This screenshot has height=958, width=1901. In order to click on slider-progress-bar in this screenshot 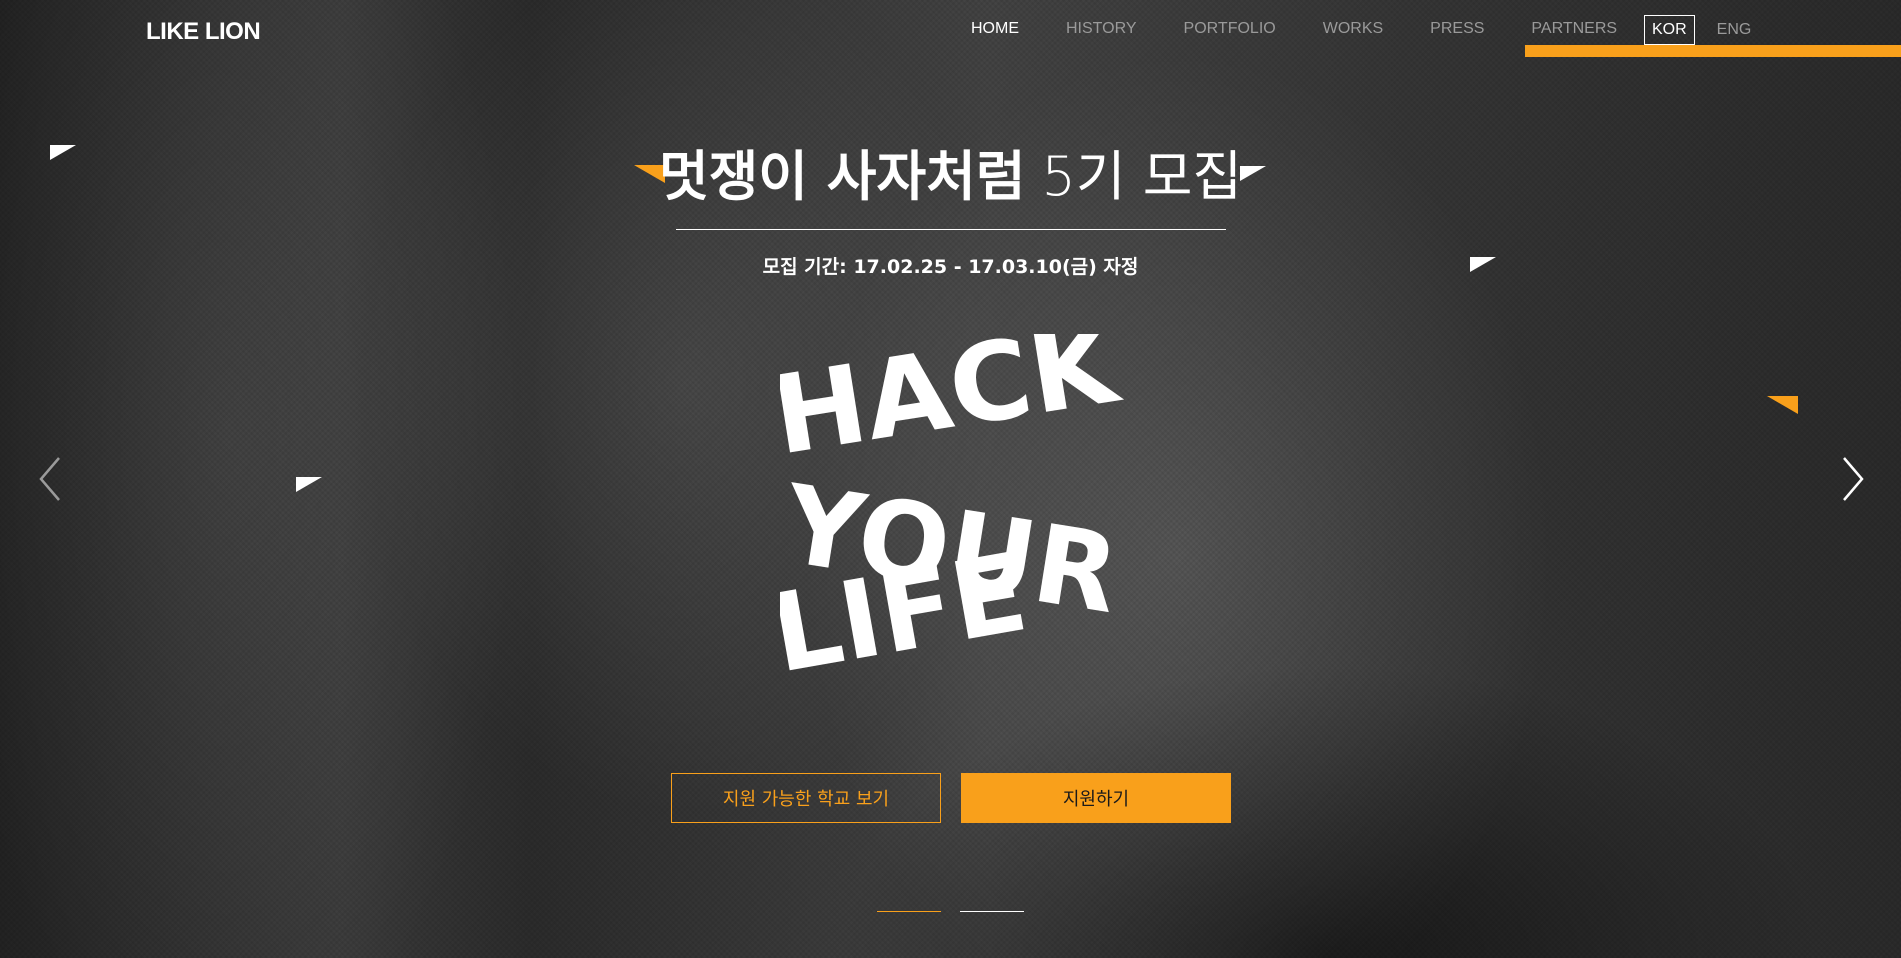, I will do `click(1713, 51)`.